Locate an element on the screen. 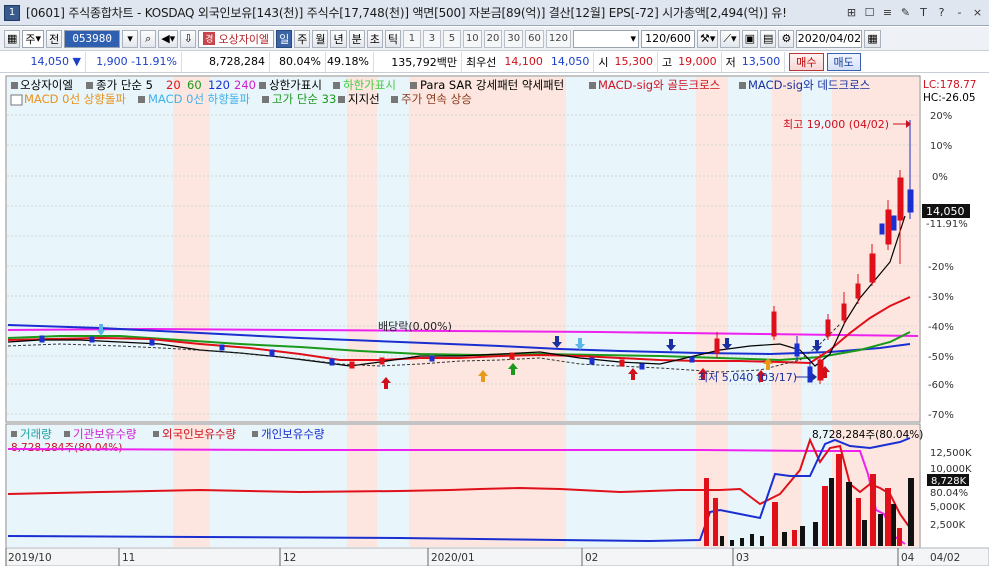 This screenshot has height=566, width=989. x-label: 2019/10 is located at coordinates (30, 558).